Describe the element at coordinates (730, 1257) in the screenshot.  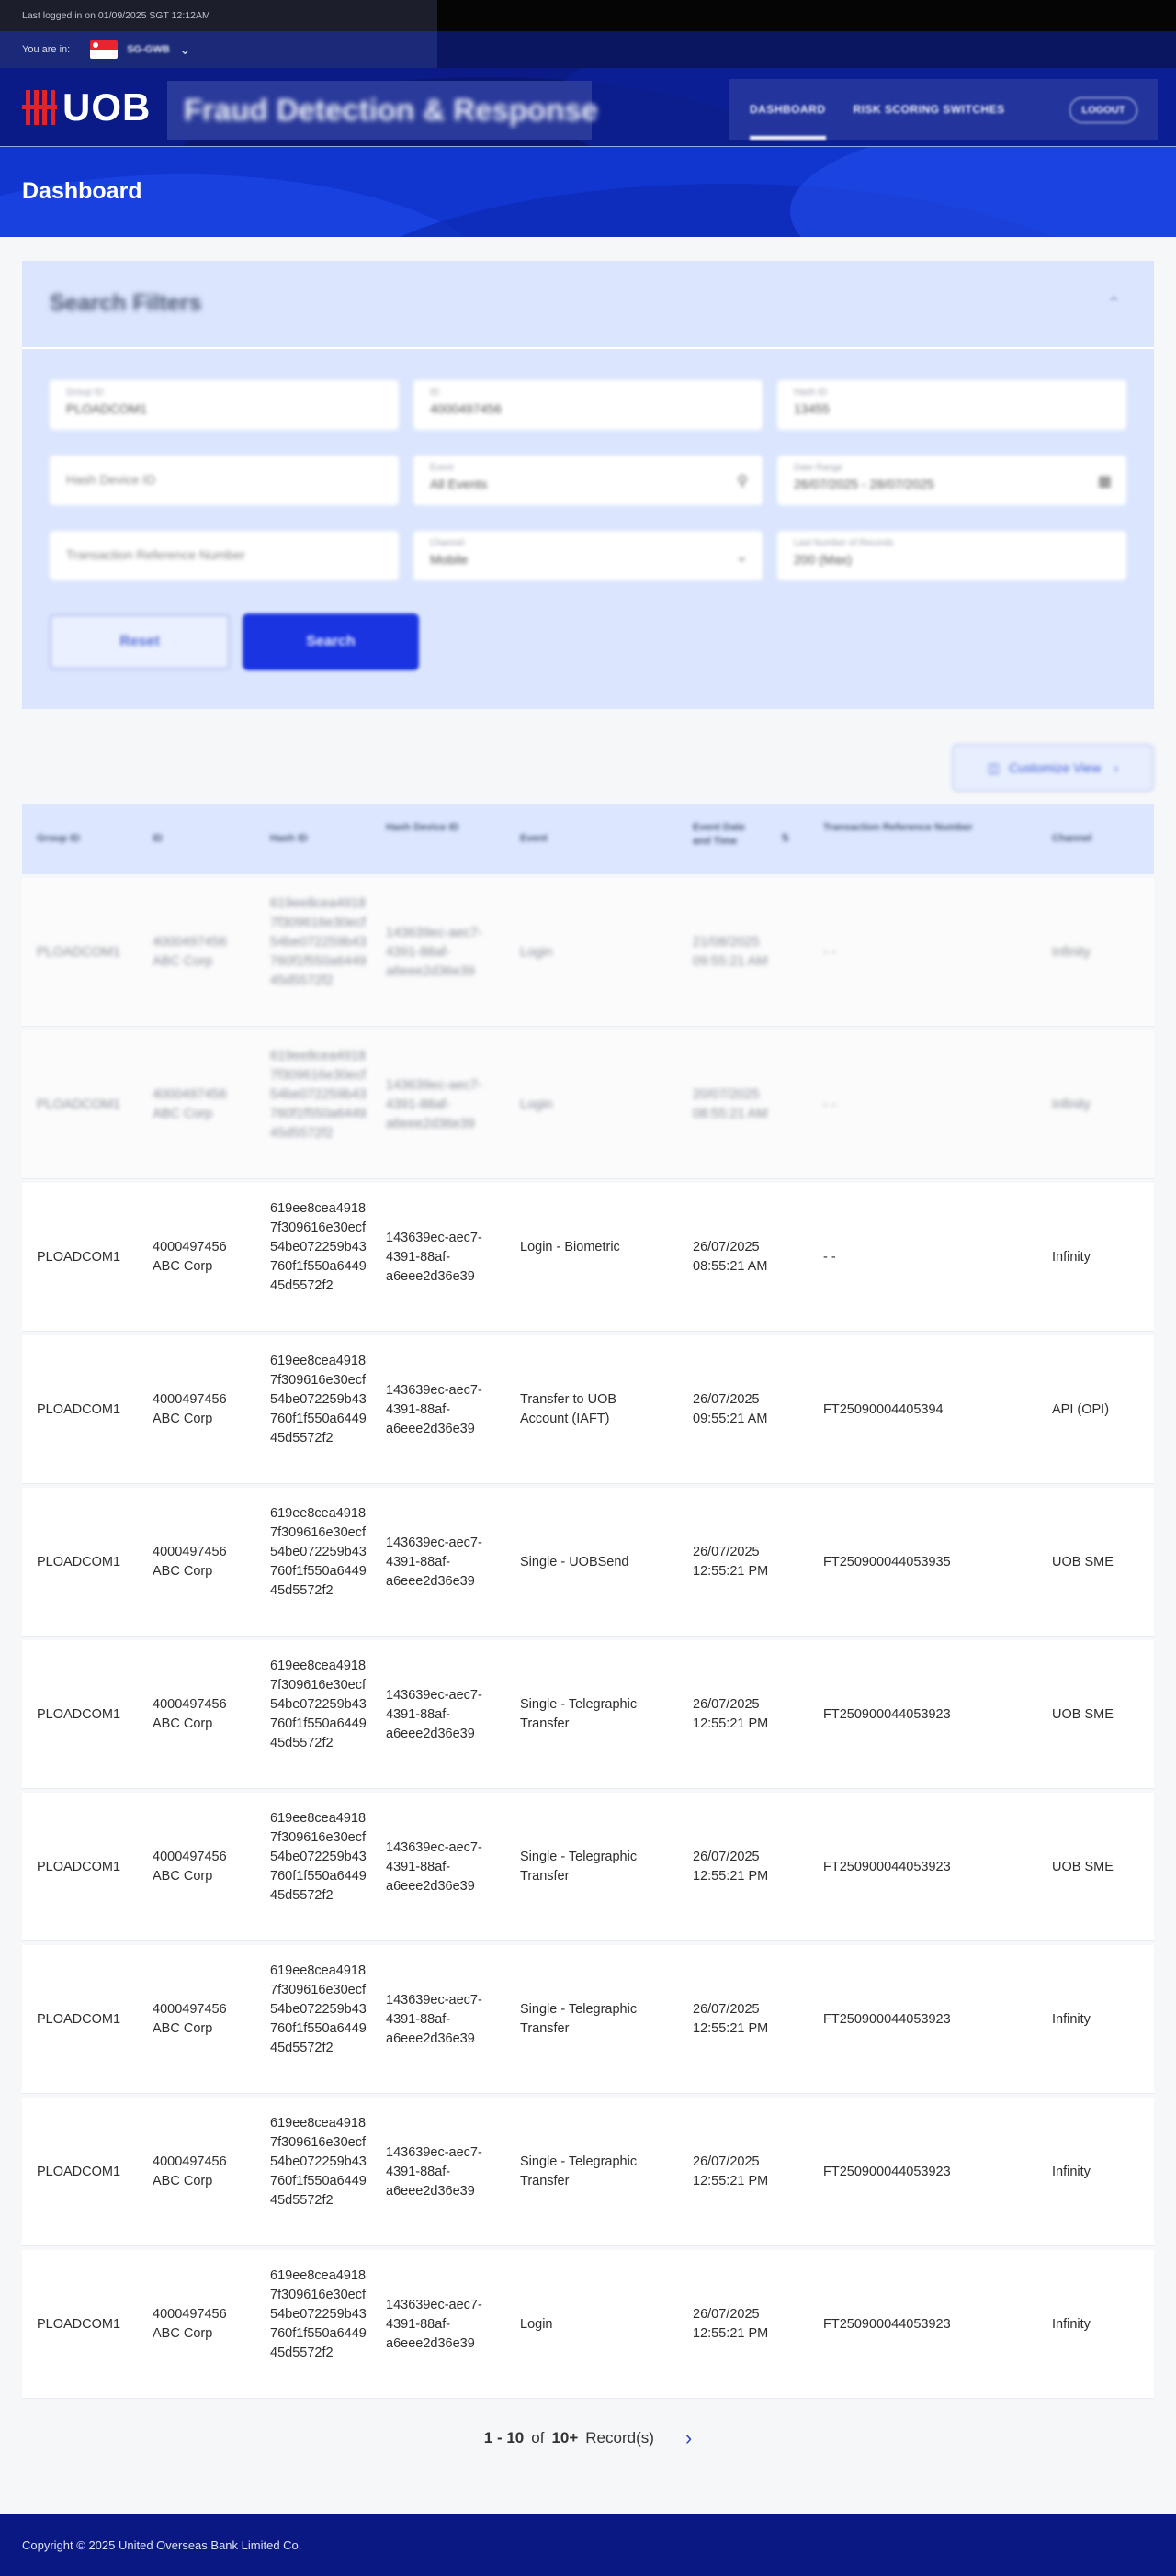
I see `cell-event-date: 26/07/2025 08:55:21 AM` at that location.